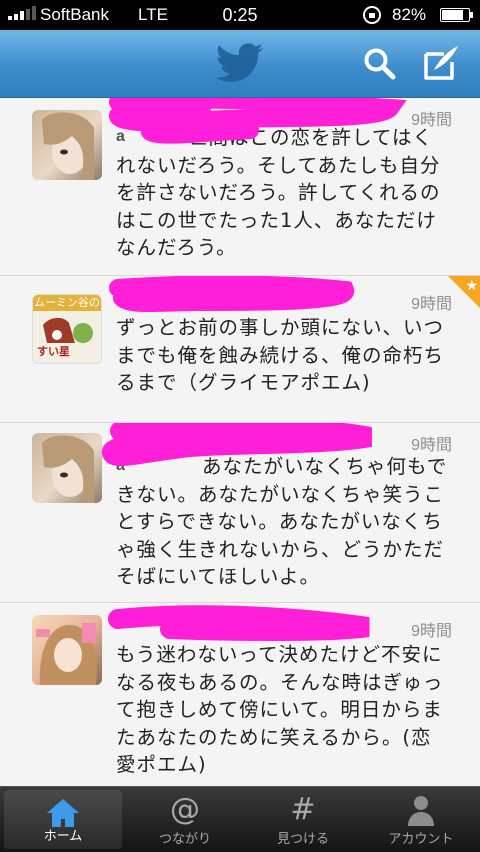  What do you see at coordinates (63, 836) in the screenshot?
I see `tab-home-label: ホーム` at bounding box center [63, 836].